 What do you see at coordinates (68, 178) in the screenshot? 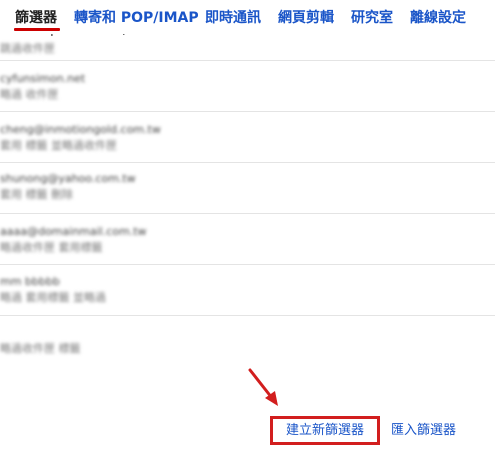
I see `filter-criteria-text: shunong@yahoo.com.tw` at bounding box center [68, 178].